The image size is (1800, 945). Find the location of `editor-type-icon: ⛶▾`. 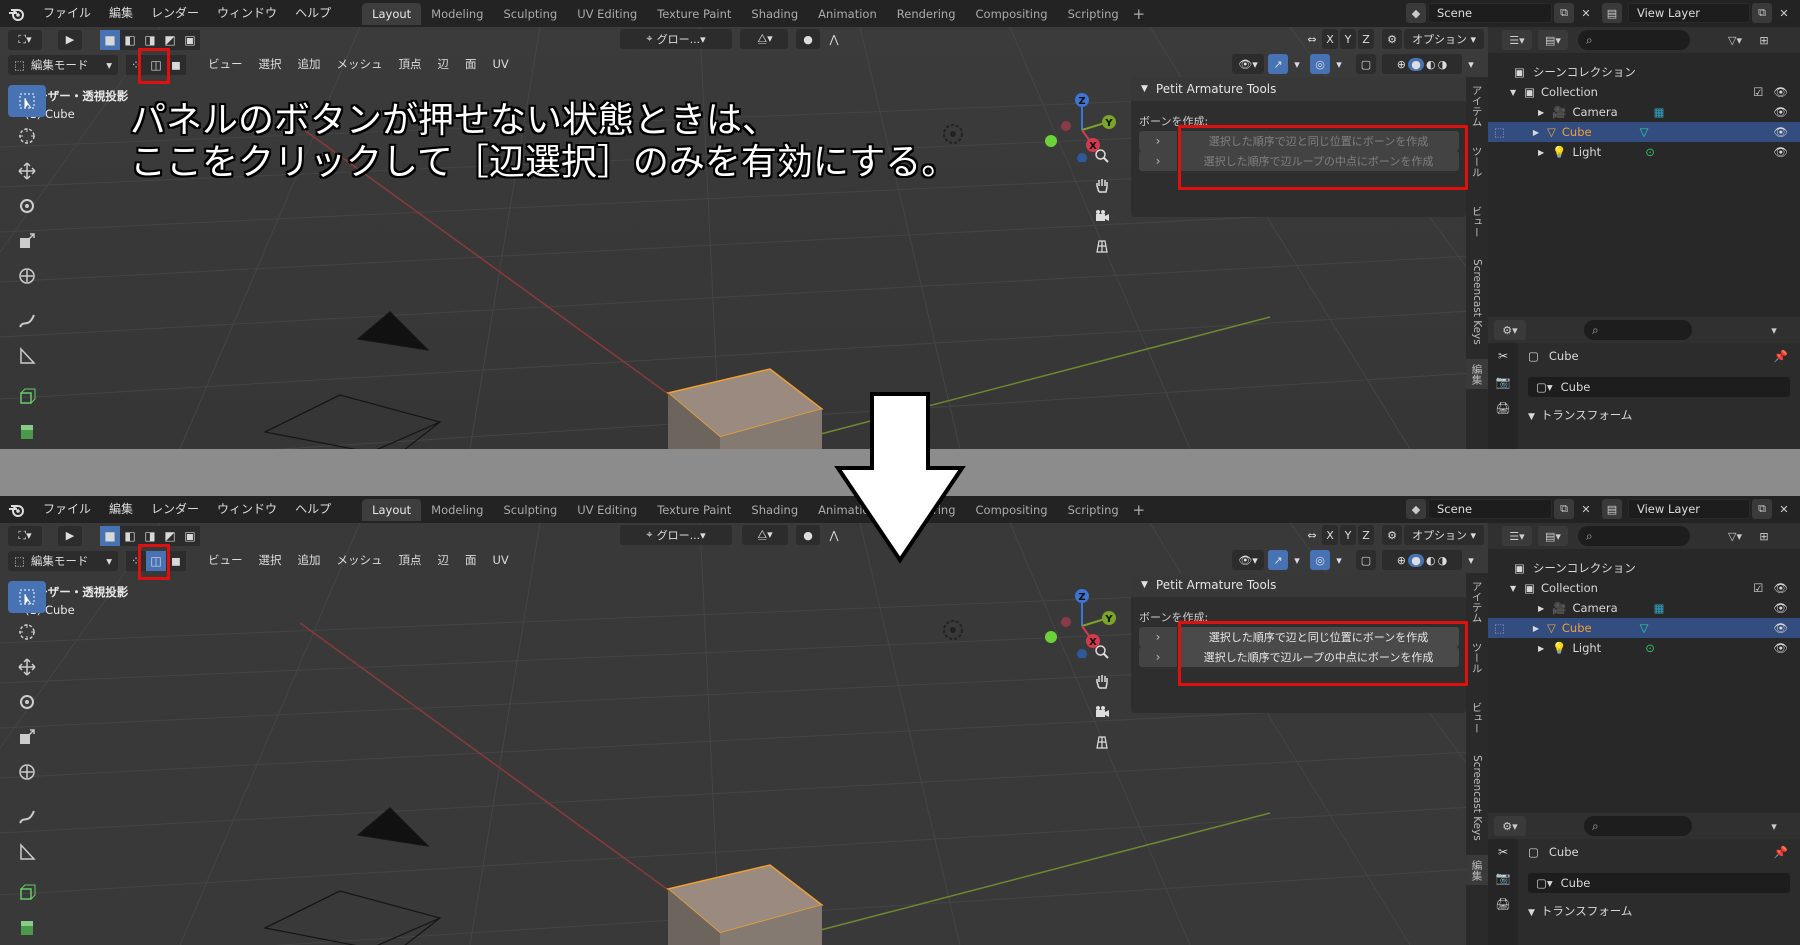

editor-type-icon: ⛶▾ is located at coordinates (25, 39).